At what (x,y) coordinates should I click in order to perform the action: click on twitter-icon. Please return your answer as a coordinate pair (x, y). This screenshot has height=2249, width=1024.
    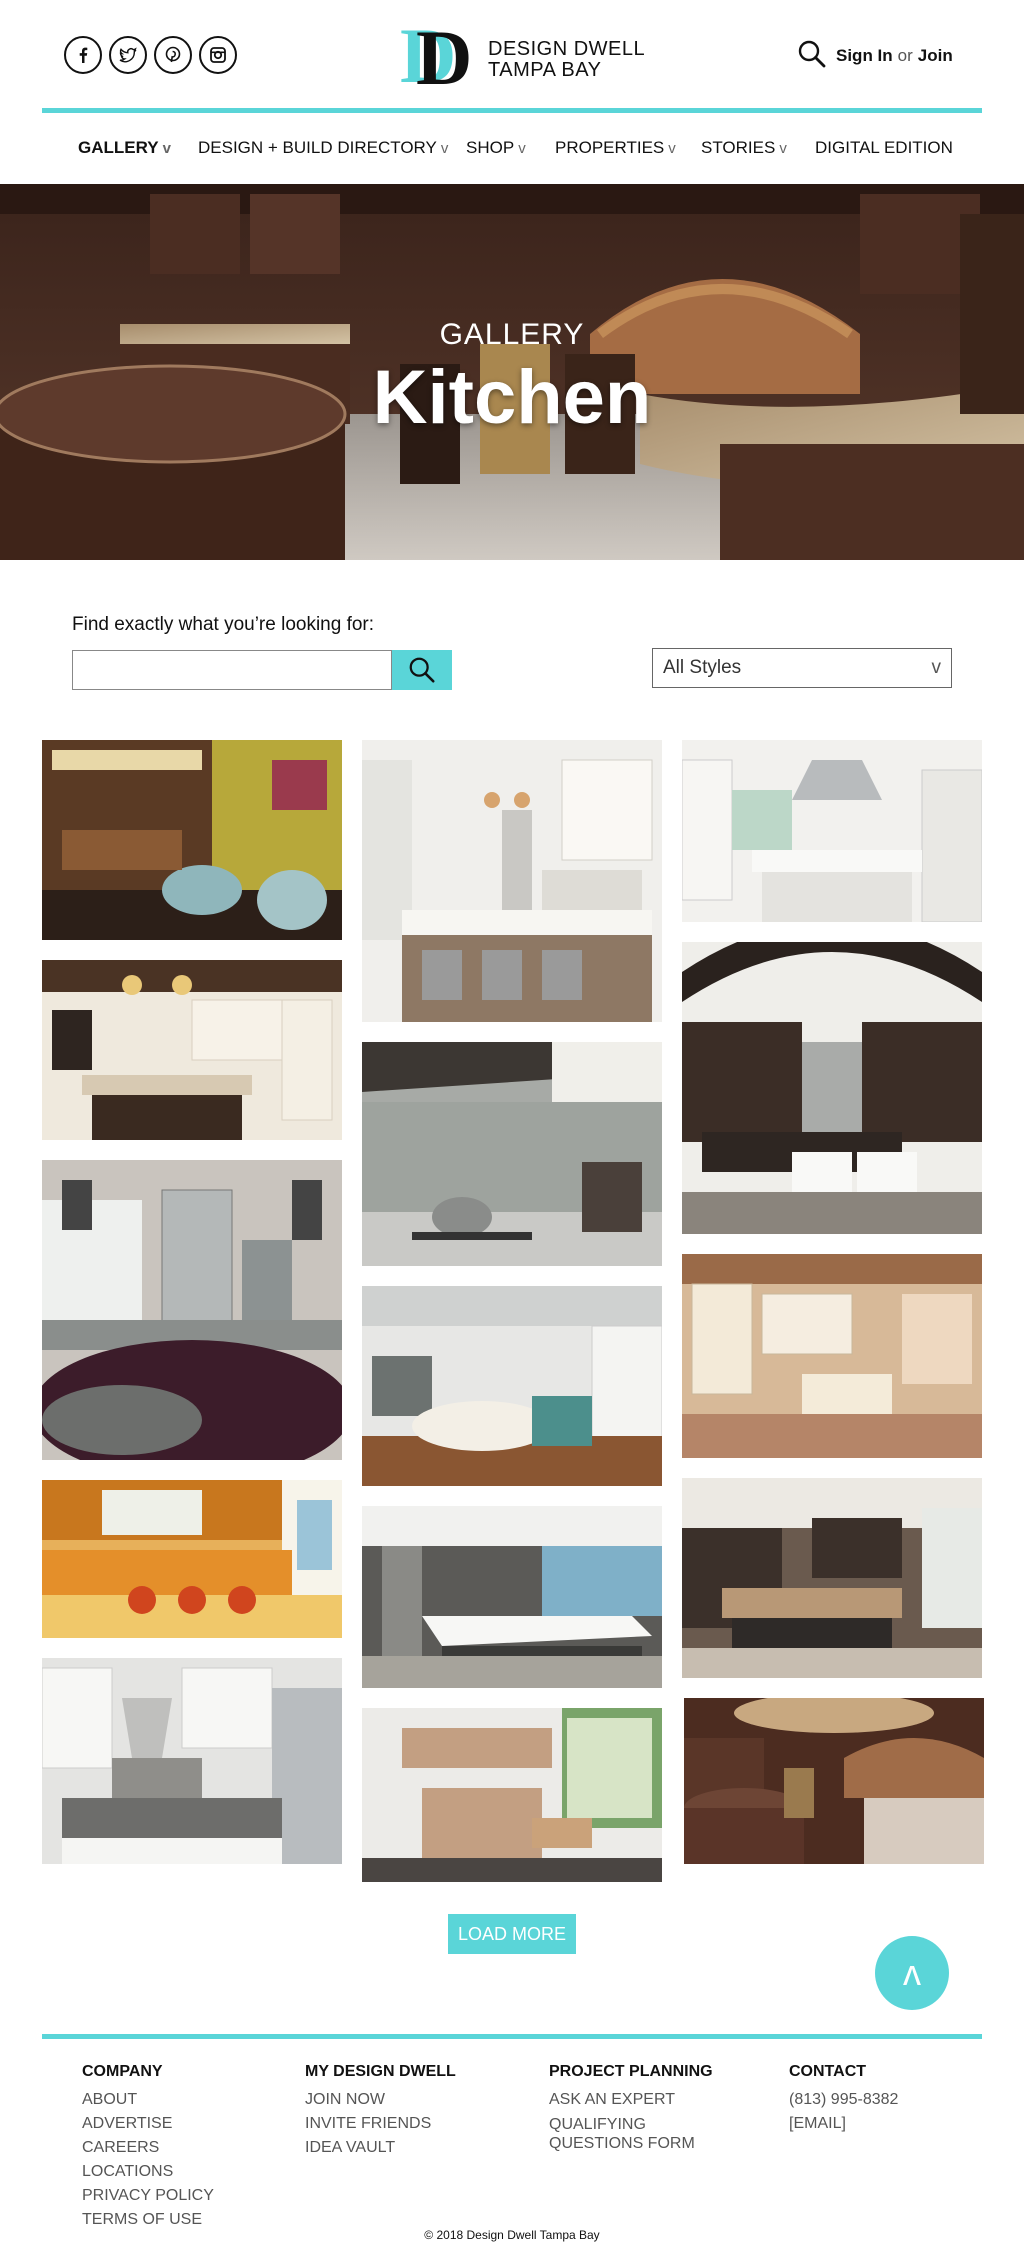
    Looking at the image, I should click on (128, 55).